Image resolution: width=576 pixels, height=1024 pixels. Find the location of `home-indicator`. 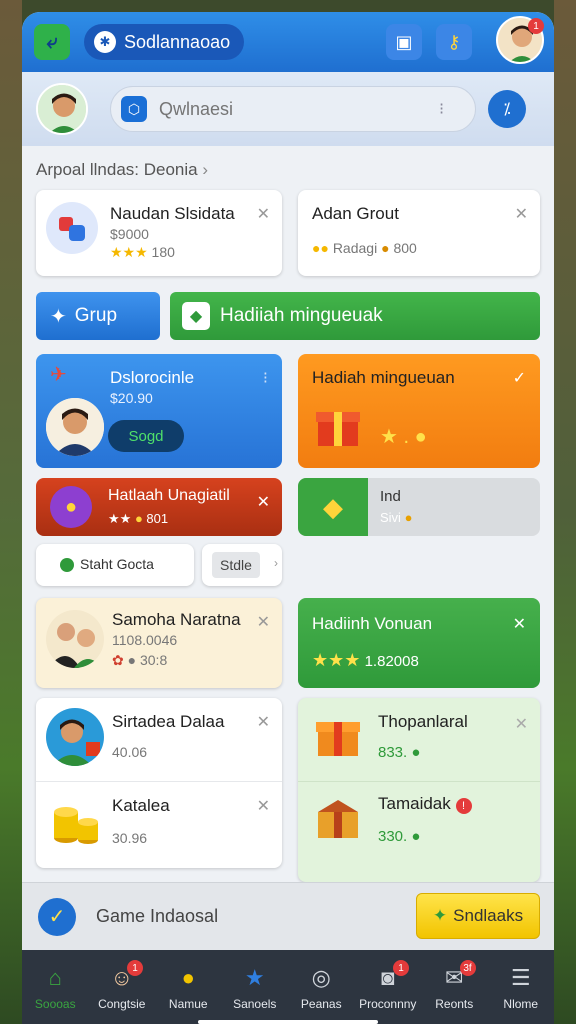

home-indicator is located at coordinates (288, 1022).